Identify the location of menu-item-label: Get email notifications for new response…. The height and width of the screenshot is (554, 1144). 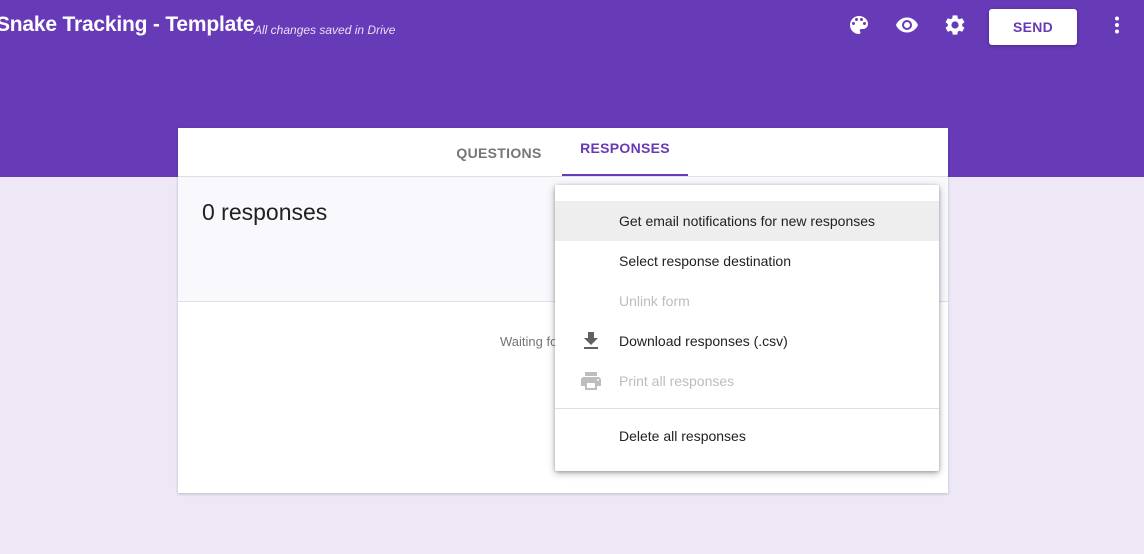
(747, 221).